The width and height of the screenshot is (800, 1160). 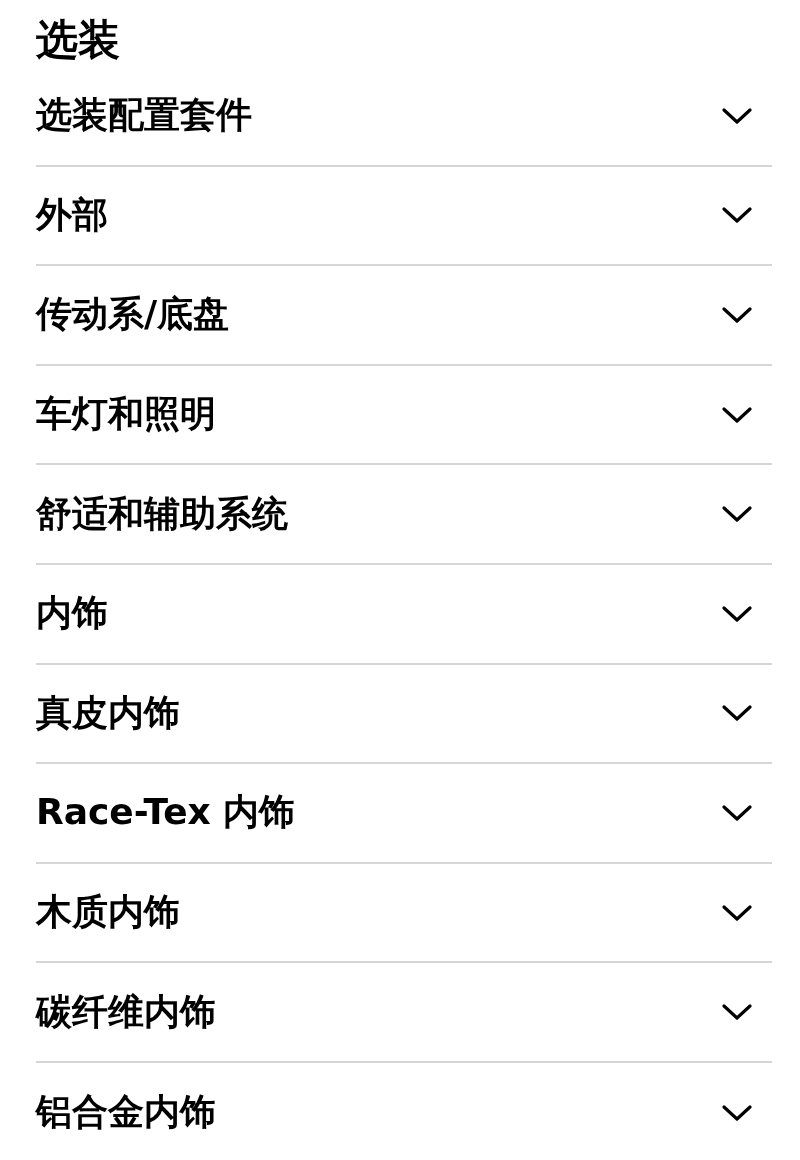 What do you see at coordinates (404, 913) in the screenshot?
I see `accordion-item: 木质内饰` at bounding box center [404, 913].